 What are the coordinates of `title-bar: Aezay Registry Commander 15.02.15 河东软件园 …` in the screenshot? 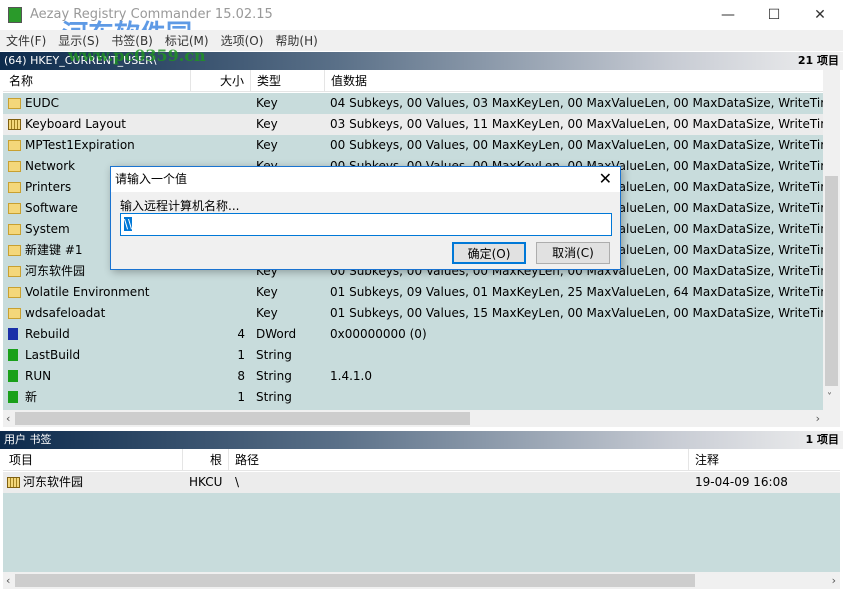 It's located at (421, 25).